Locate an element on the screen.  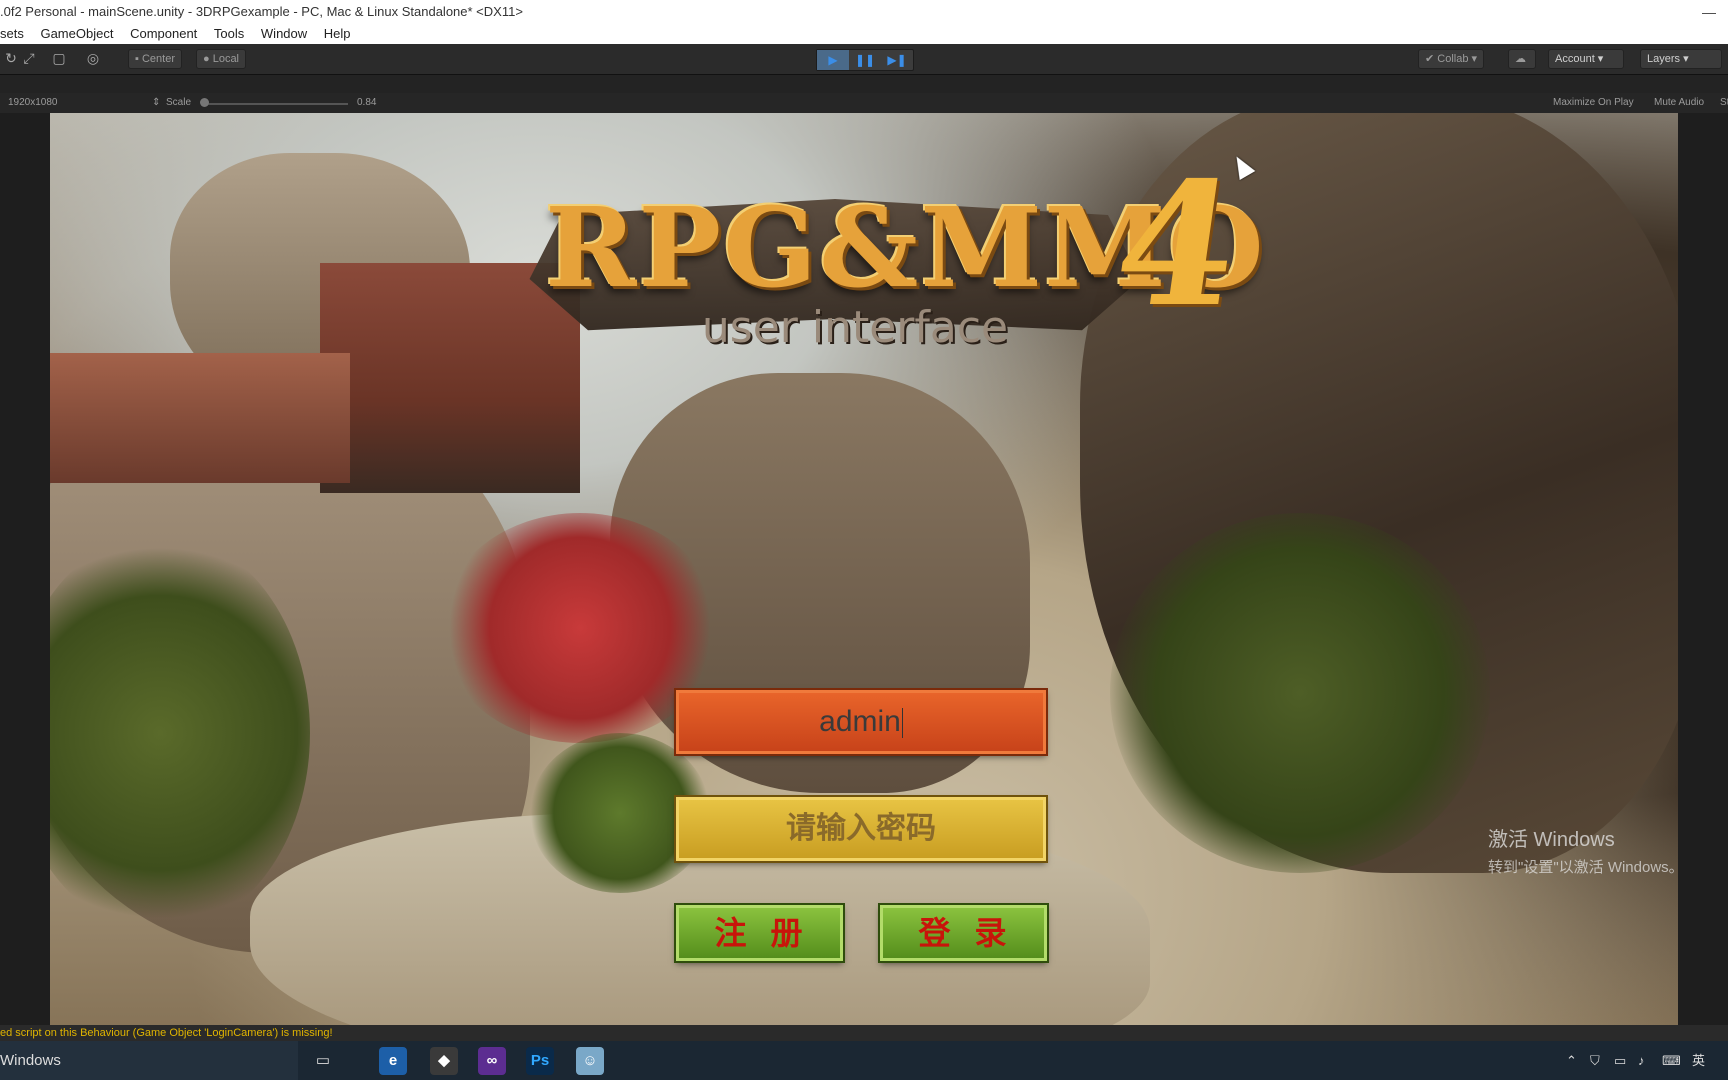
logo-title: RPG&MMO is located at coordinates (905, 247).